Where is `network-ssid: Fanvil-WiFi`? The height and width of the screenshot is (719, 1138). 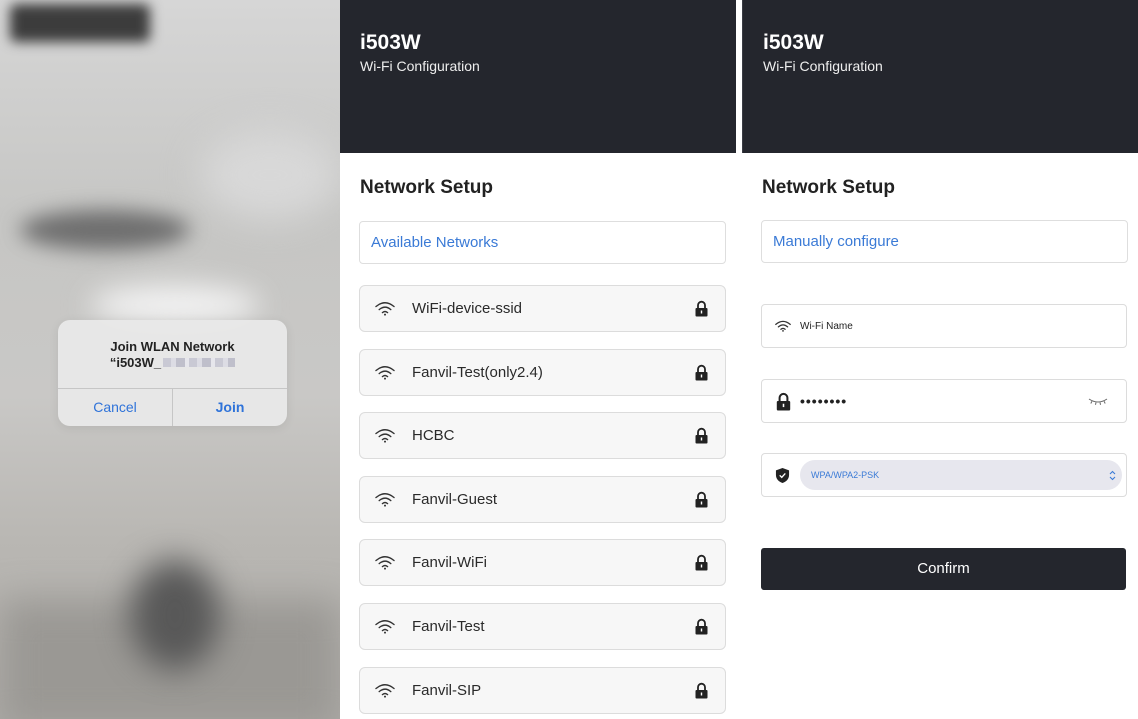
network-ssid: Fanvil-WiFi is located at coordinates (449, 563).